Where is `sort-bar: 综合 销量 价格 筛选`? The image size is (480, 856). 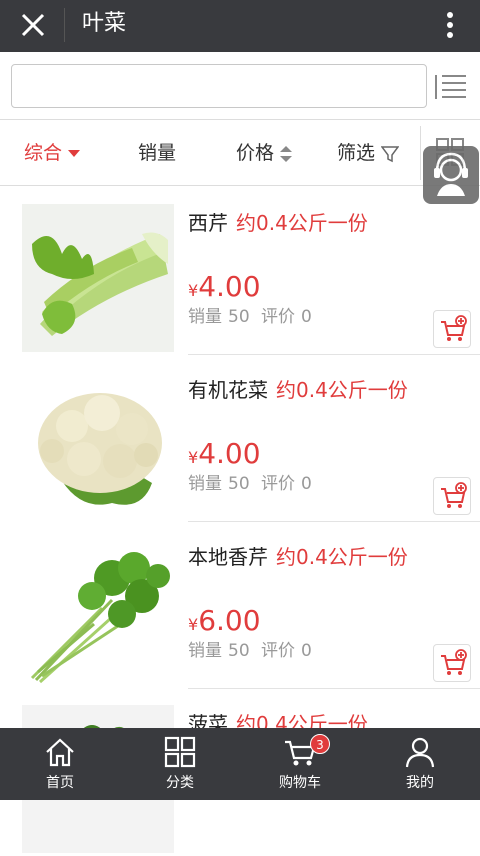
sort-bar: 综合 销量 价格 筛选 is located at coordinates (240, 153).